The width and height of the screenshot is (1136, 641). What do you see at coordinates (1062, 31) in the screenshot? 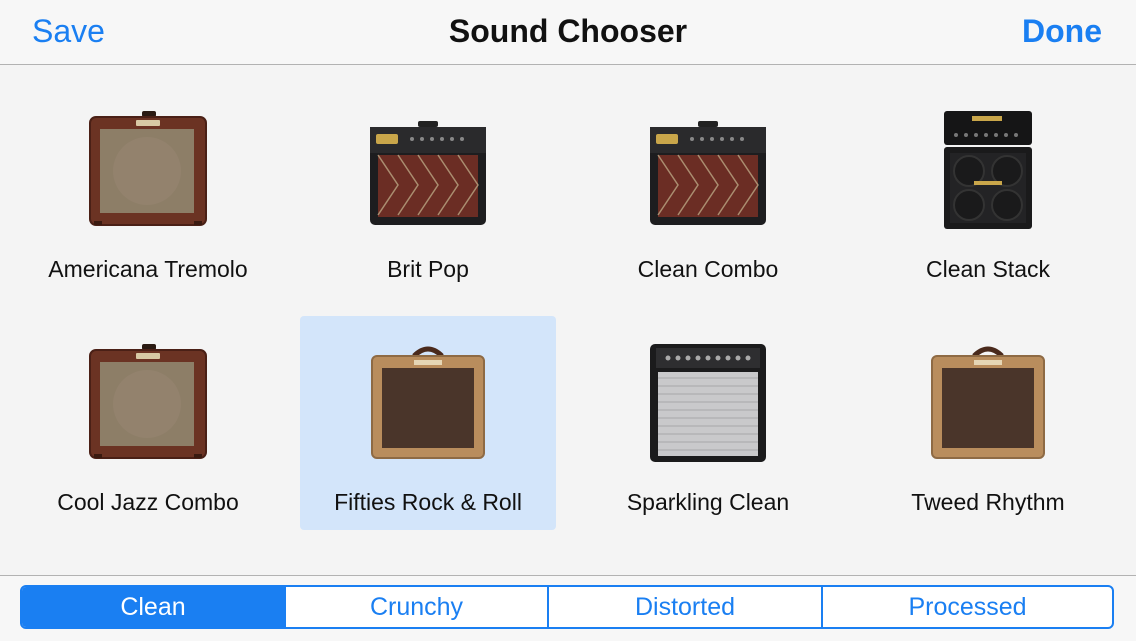
I see `done-button: Done` at bounding box center [1062, 31].